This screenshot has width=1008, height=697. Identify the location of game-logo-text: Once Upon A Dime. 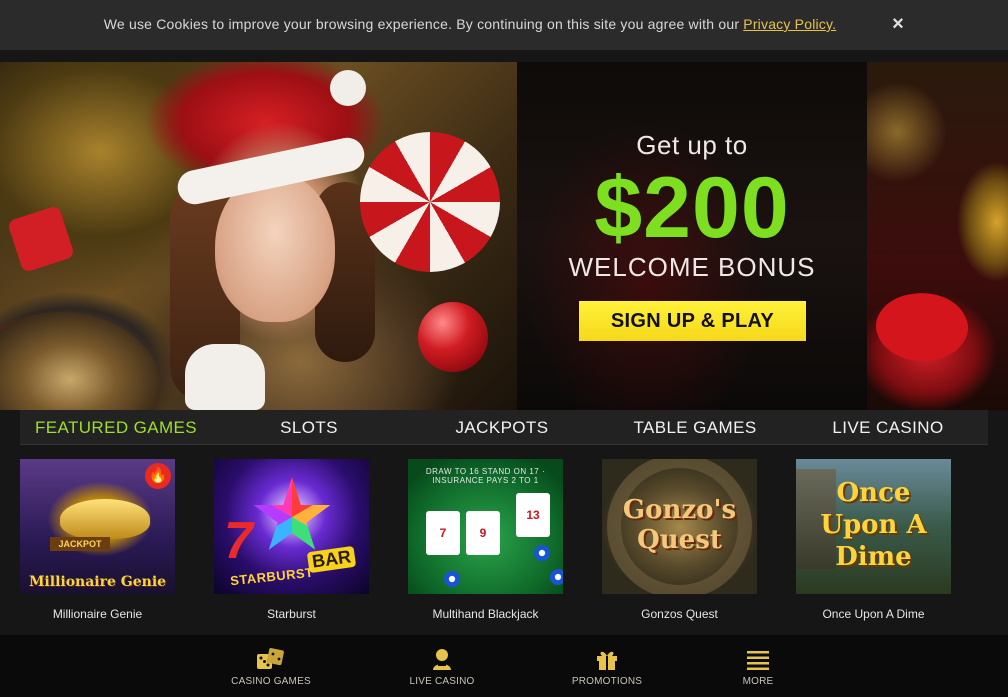
(873, 525).